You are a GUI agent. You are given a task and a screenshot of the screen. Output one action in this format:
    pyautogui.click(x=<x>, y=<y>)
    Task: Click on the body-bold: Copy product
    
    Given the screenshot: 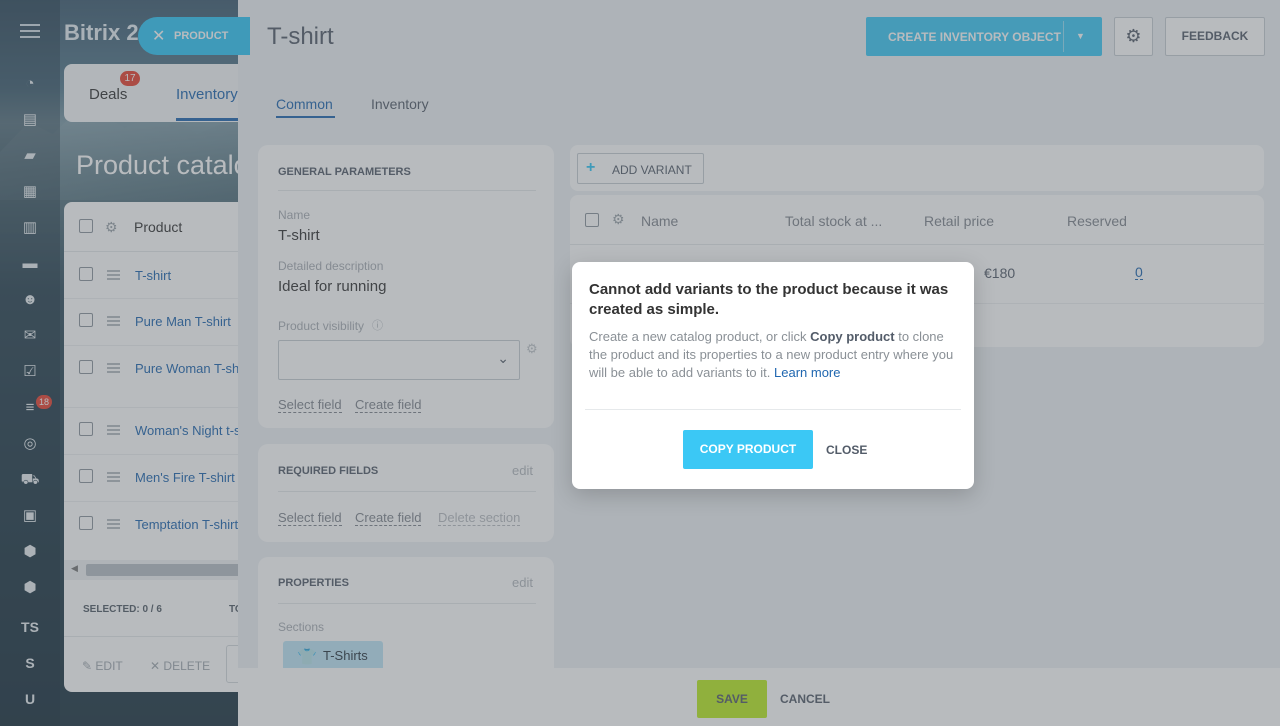 What is the action you would take?
    pyautogui.click(x=852, y=336)
    